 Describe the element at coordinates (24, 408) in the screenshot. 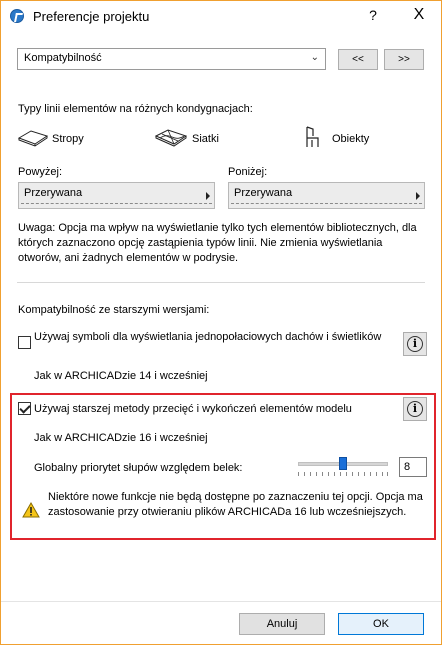

I see `legacy-intersections-checkbox` at that location.